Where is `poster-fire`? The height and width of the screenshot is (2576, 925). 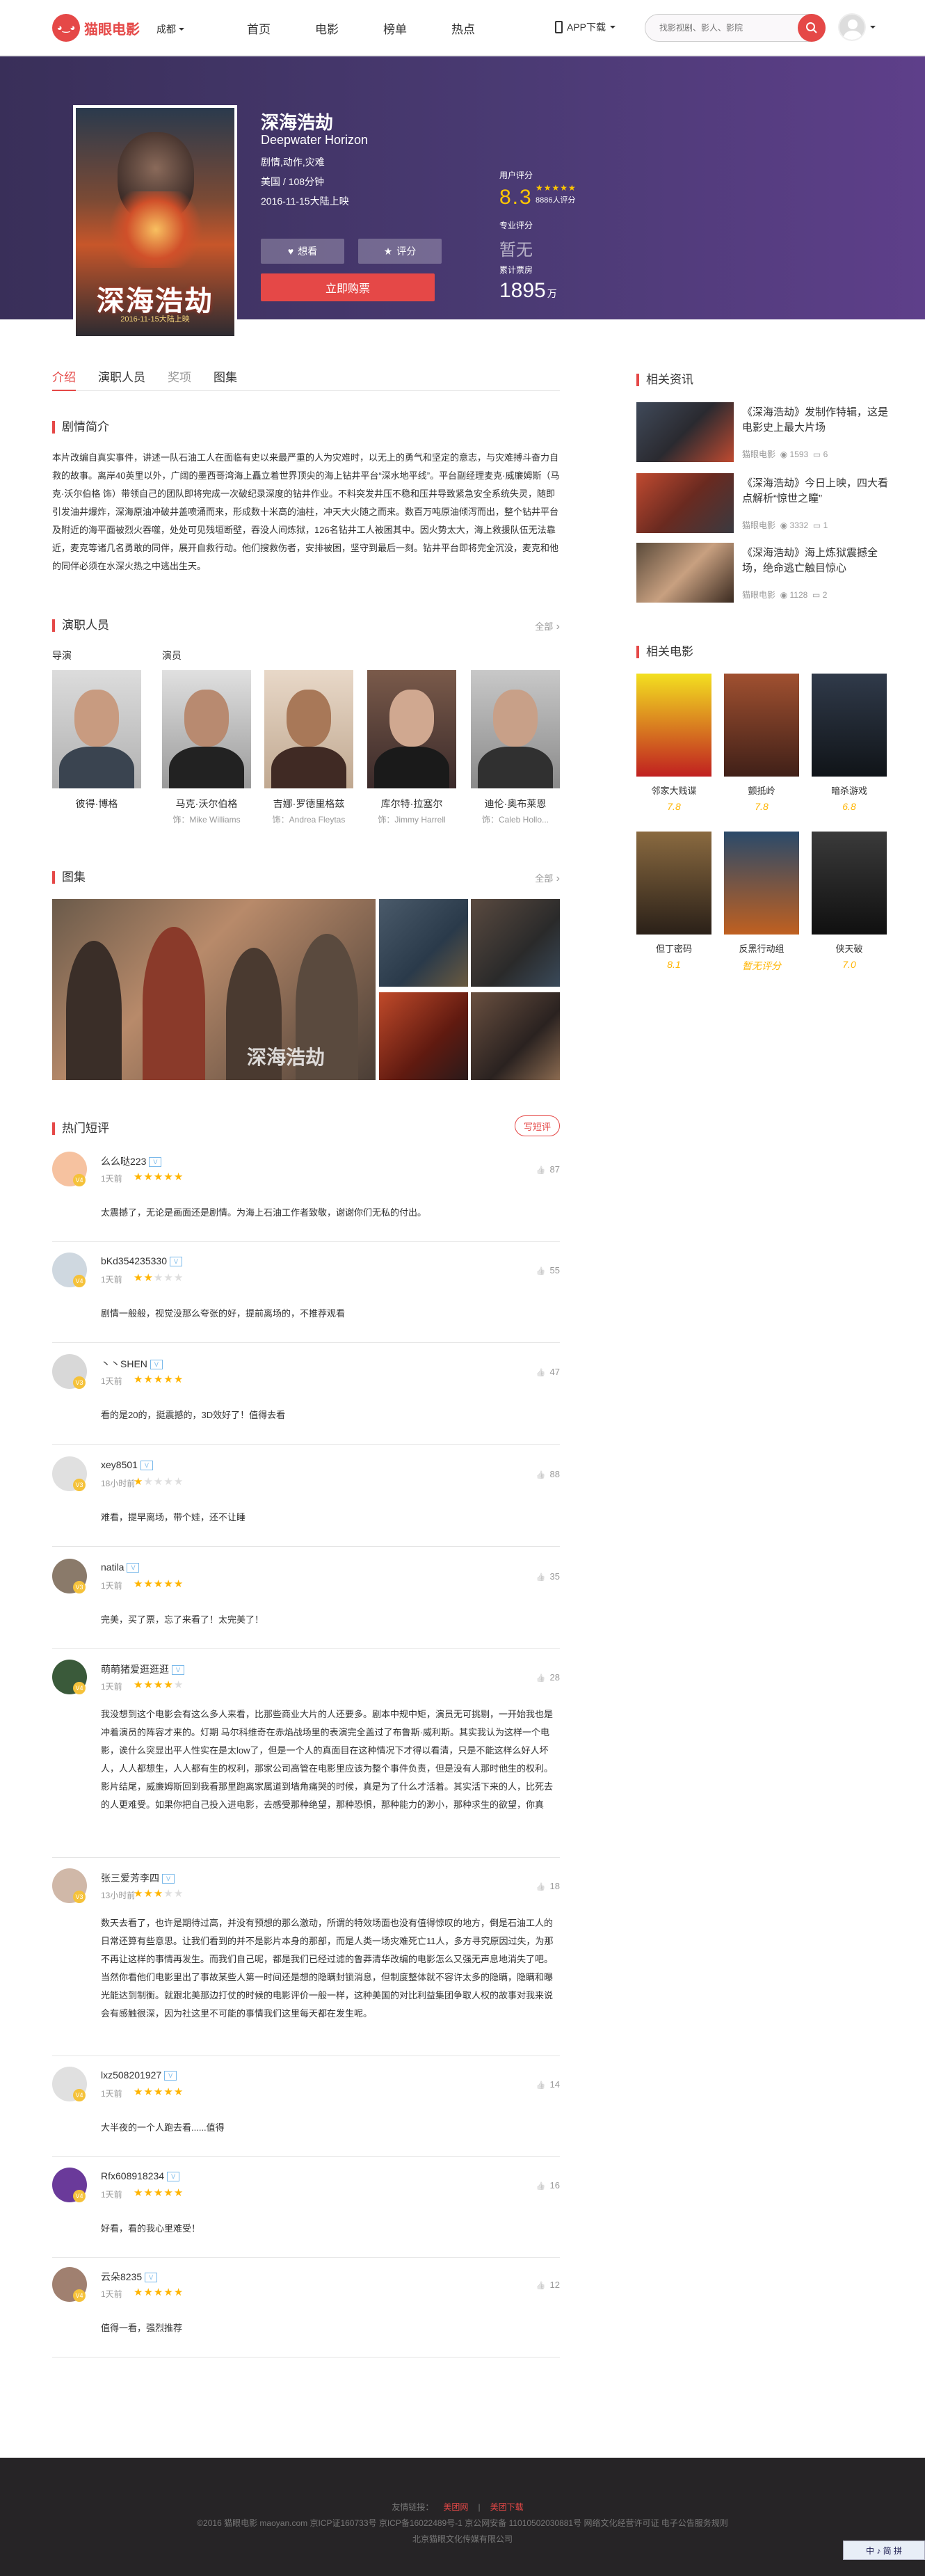 poster-fire is located at coordinates (156, 229).